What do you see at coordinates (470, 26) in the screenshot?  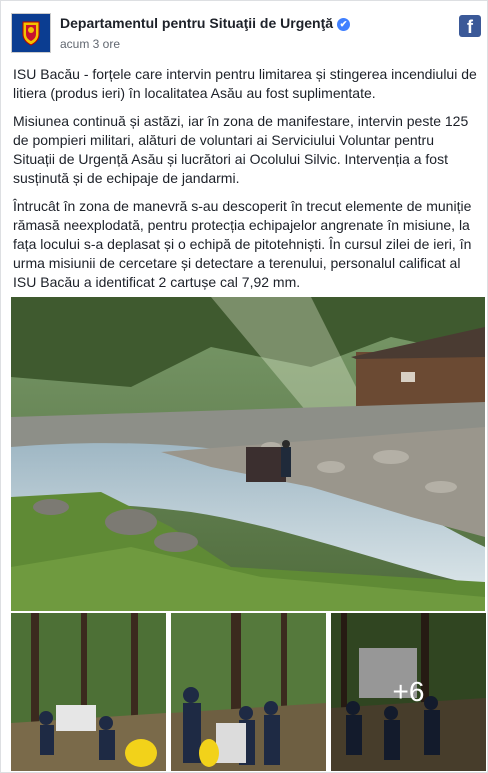 I see `facebook-icon: f` at bounding box center [470, 26].